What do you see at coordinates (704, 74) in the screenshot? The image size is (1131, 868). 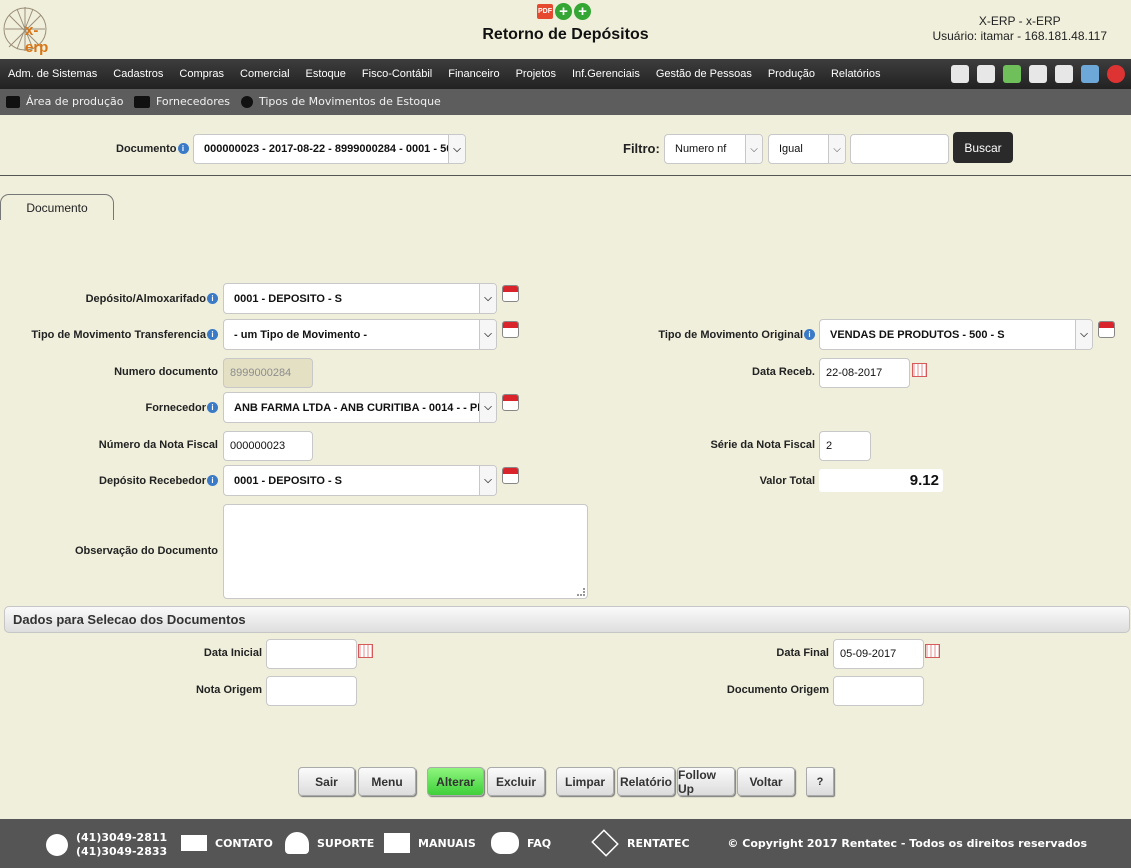 I see `menu-gestao-pessoas: Gestão de Pessoas` at bounding box center [704, 74].